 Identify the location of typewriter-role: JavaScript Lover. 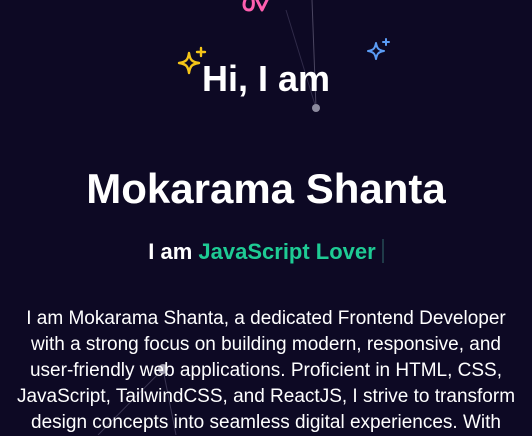
(287, 251).